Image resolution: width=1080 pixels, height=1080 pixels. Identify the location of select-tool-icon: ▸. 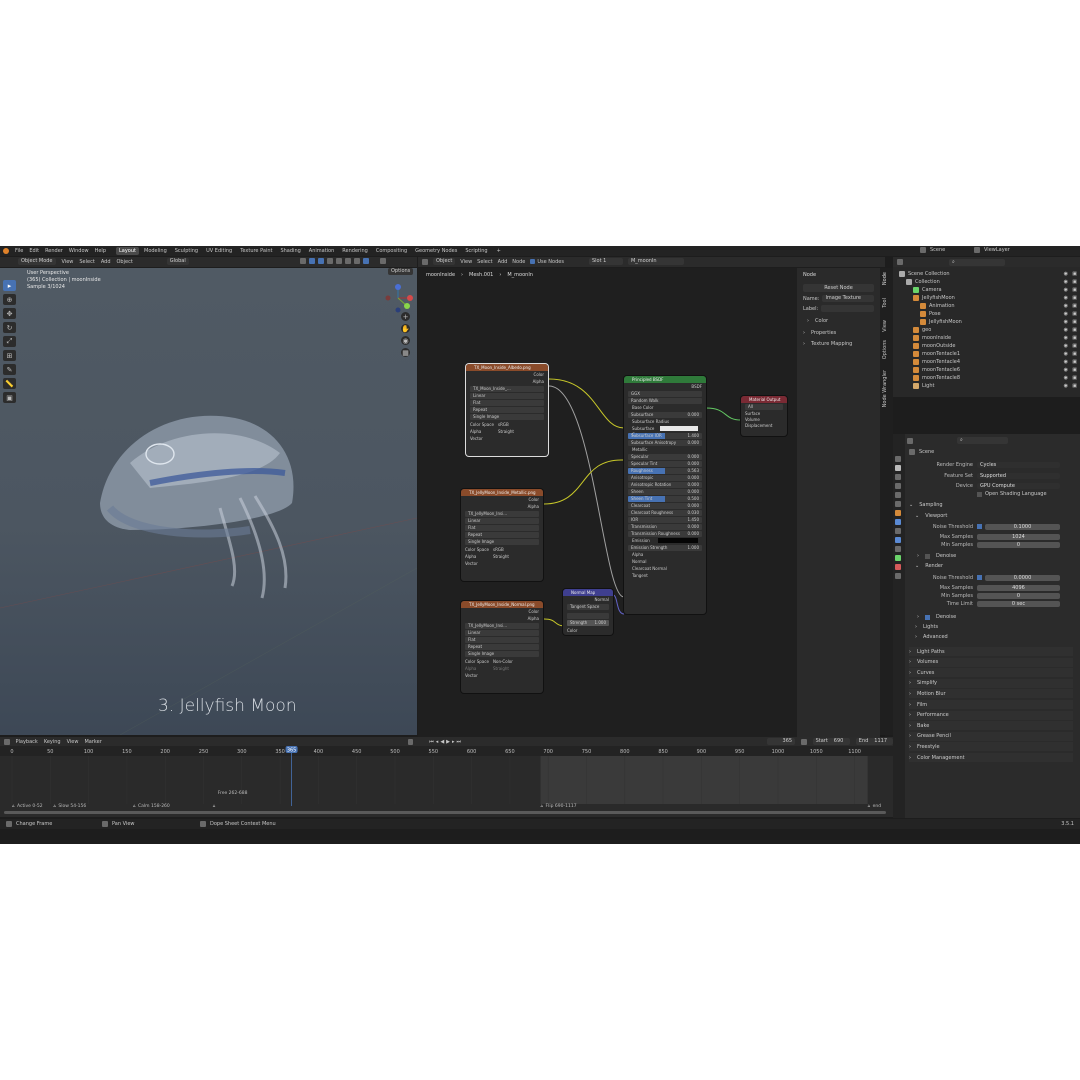
(9, 285).